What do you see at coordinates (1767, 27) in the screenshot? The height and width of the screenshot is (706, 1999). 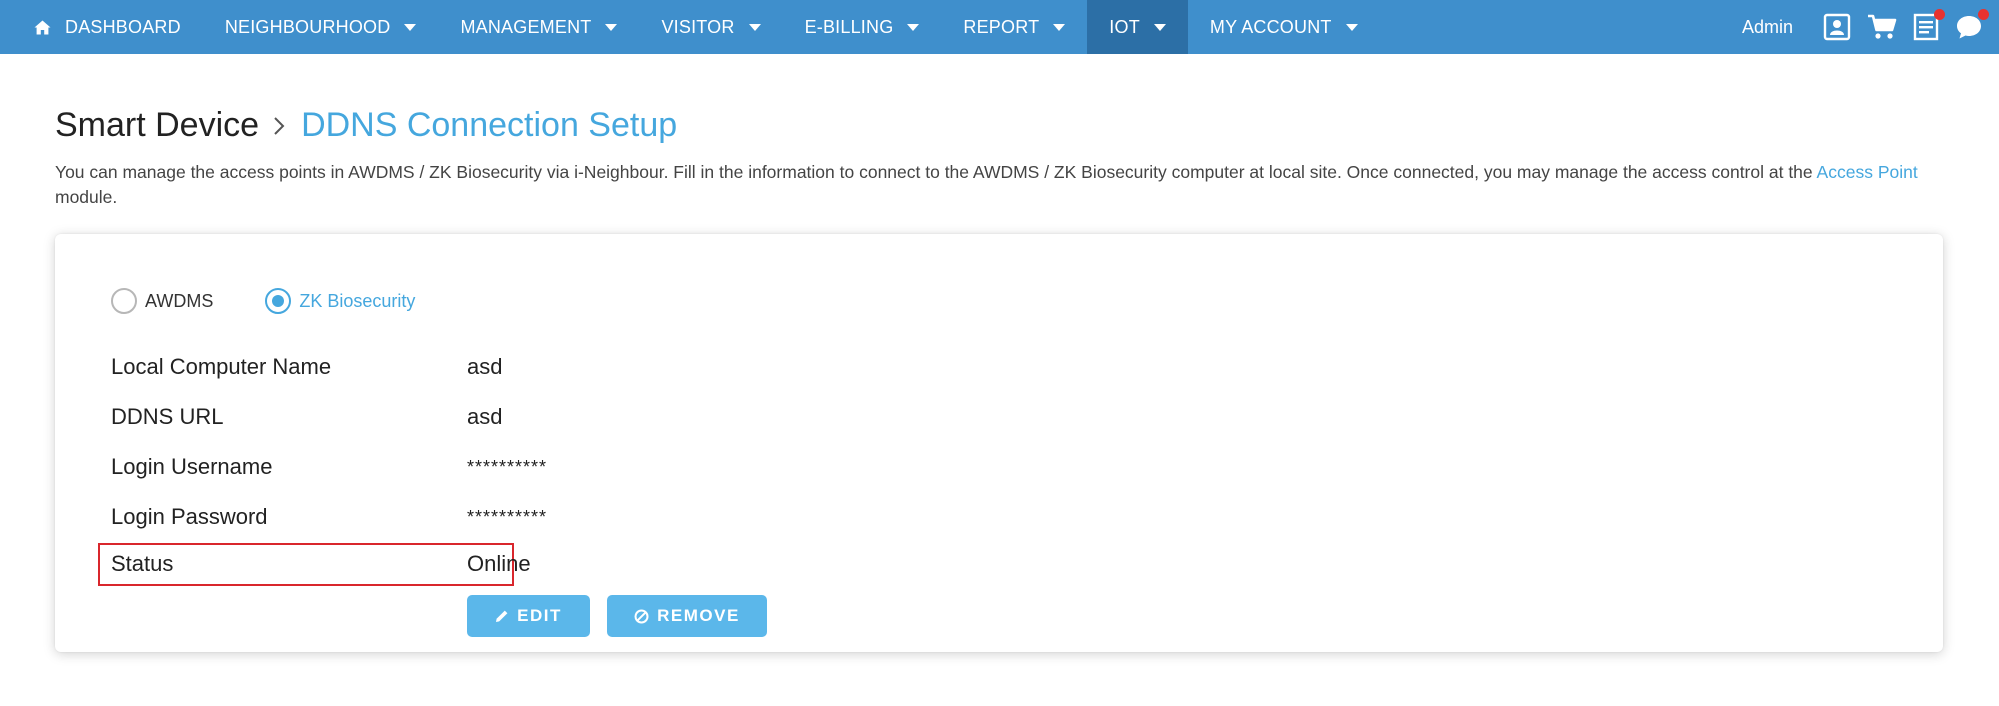 I see `admin-username: Admin` at bounding box center [1767, 27].